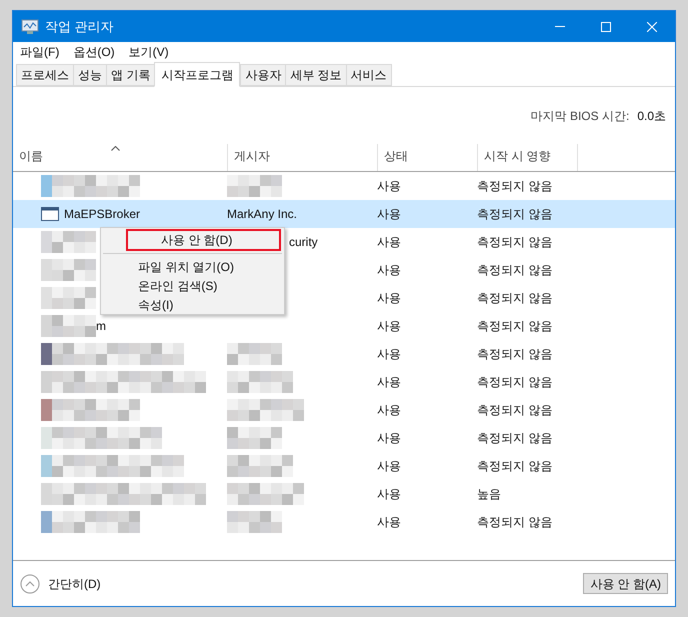  Describe the element at coordinates (263, 75) in the screenshot. I see `tab: 사용자` at that location.